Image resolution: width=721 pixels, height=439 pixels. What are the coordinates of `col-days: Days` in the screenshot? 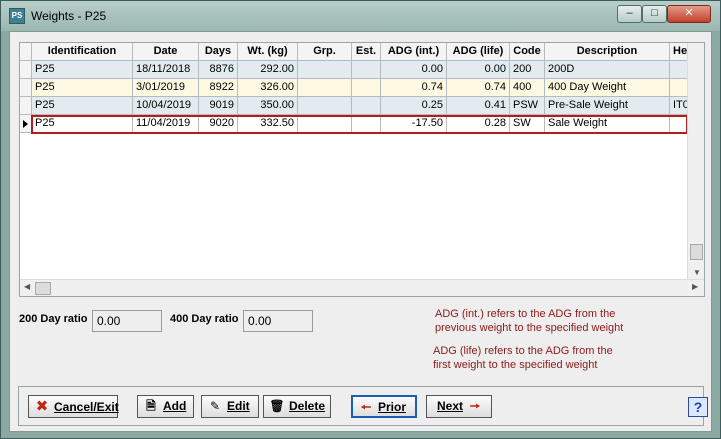 It's located at (218, 52).